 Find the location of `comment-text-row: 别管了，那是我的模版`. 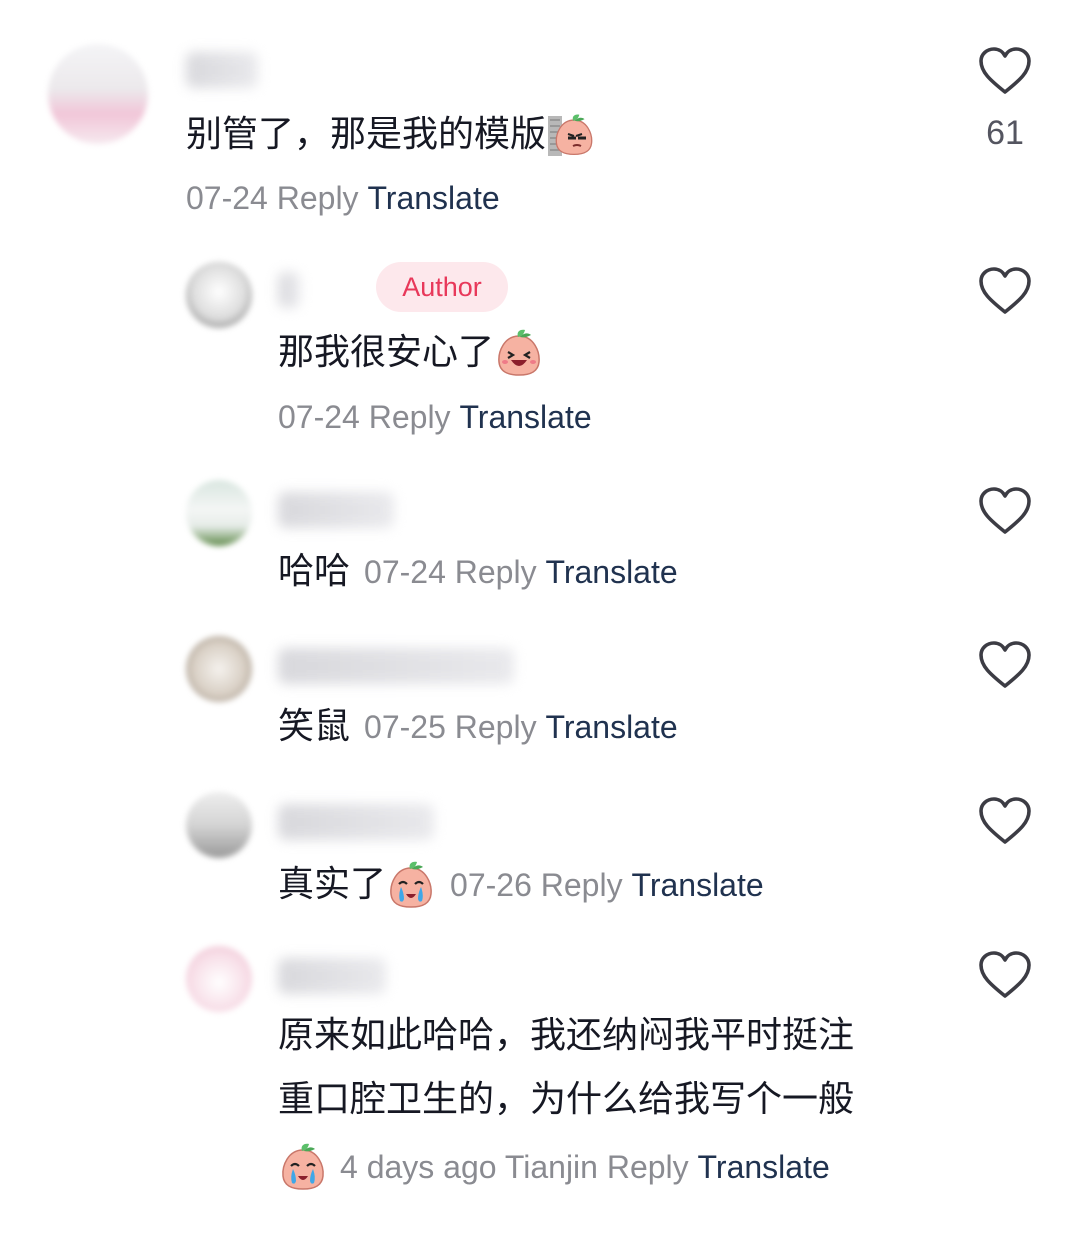

comment-text-row: 别管了，那是我的模版 is located at coordinates (391, 135).